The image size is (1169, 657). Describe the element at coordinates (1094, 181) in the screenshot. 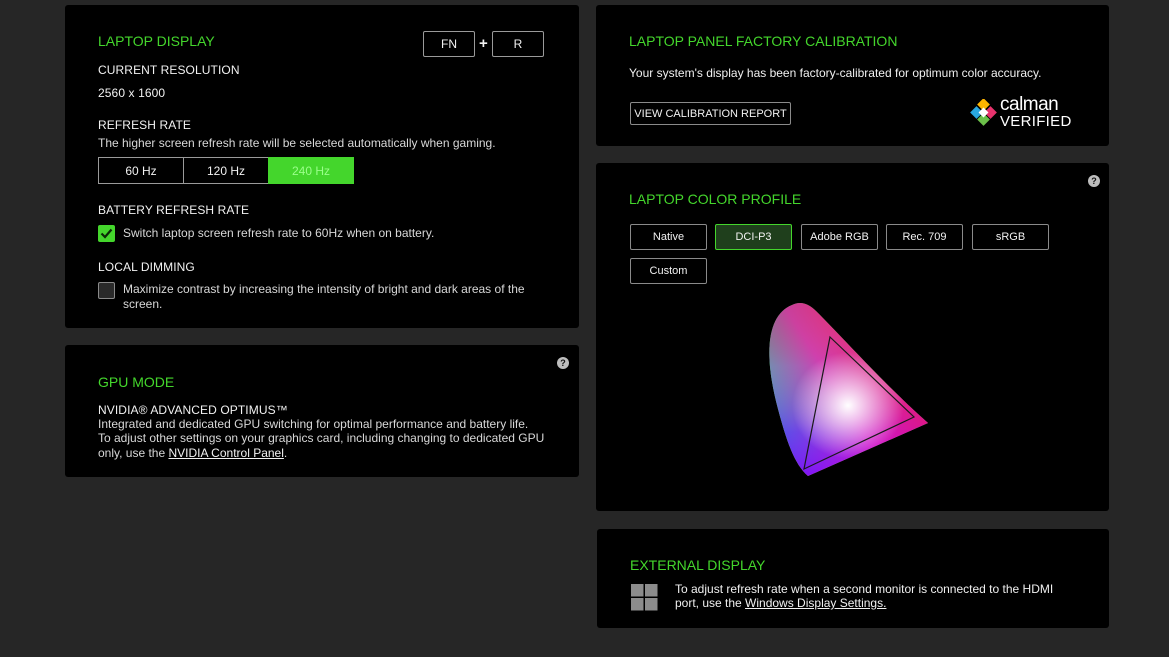

I see `color-profile-help-icon: ?` at that location.